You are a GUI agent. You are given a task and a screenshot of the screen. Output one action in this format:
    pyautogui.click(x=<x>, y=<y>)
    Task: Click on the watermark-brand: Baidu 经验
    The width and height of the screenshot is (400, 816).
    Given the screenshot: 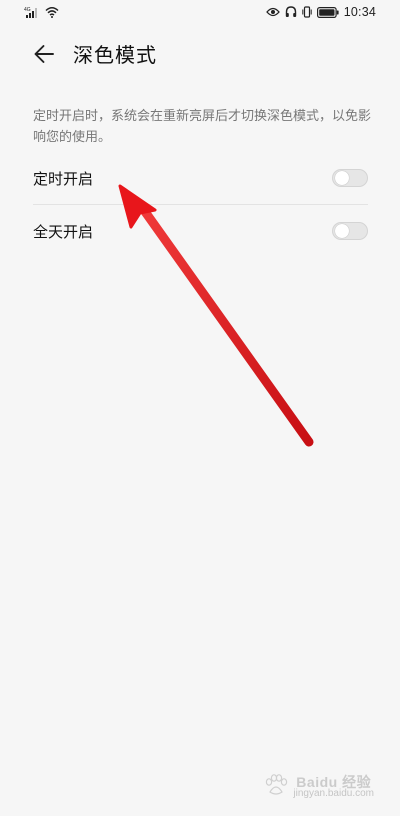 What is the action you would take?
    pyautogui.click(x=334, y=782)
    